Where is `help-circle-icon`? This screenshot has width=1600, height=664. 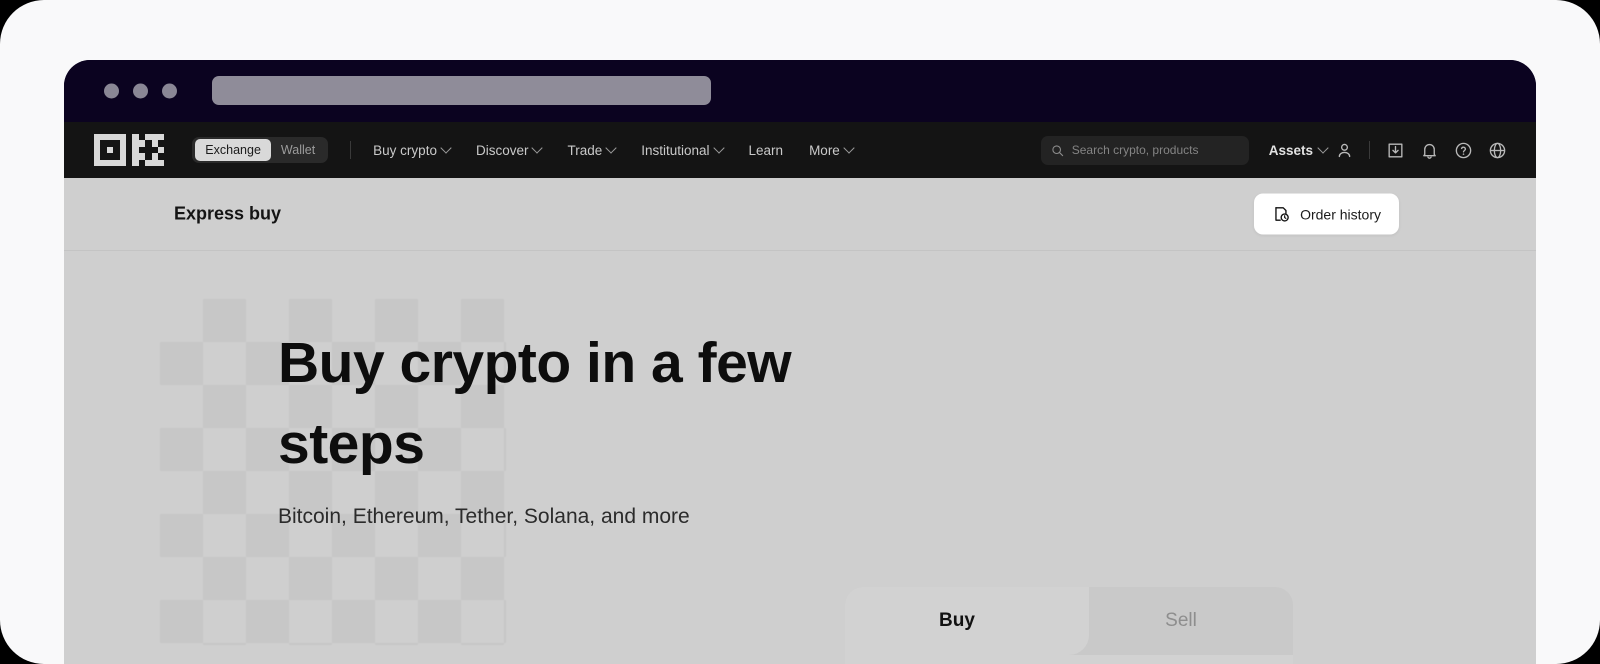 help-circle-icon is located at coordinates (1463, 150).